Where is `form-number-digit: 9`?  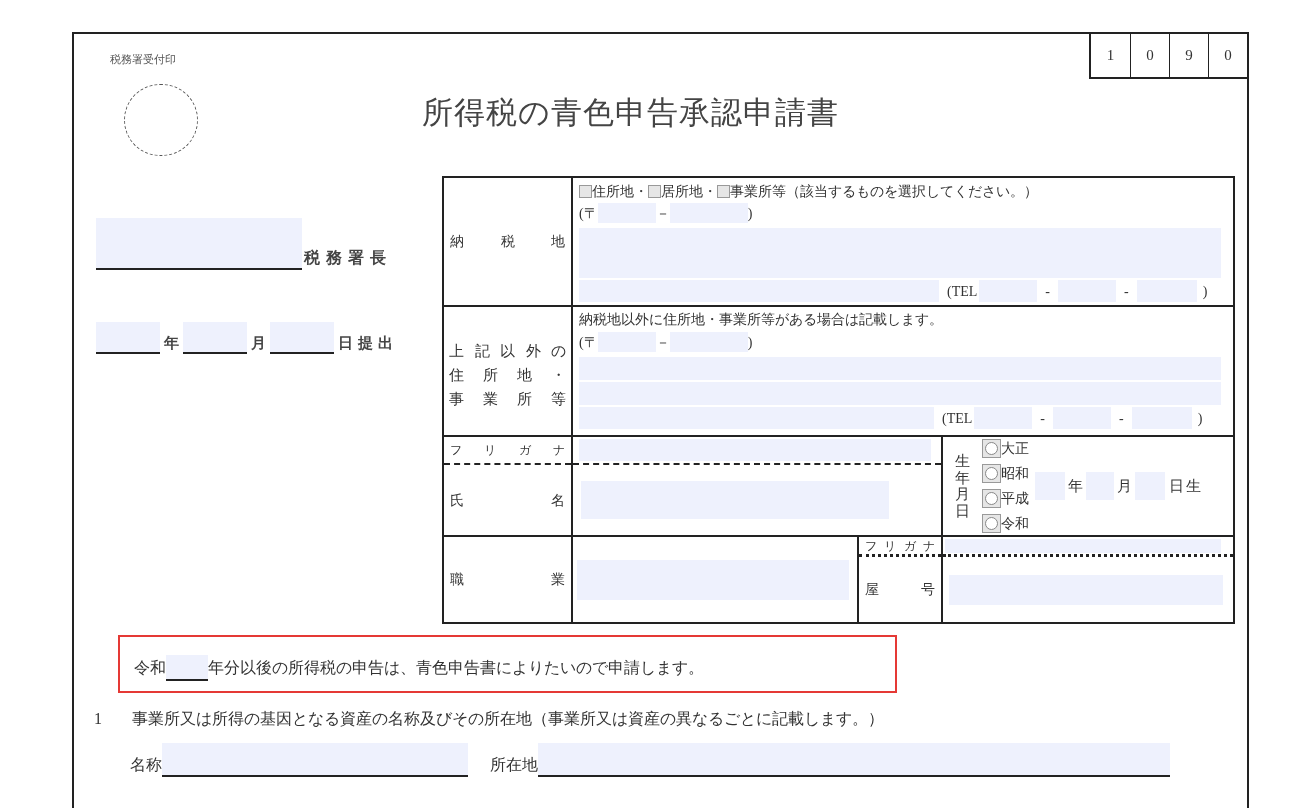 form-number-digit: 9 is located at coordinates (1188, 55).